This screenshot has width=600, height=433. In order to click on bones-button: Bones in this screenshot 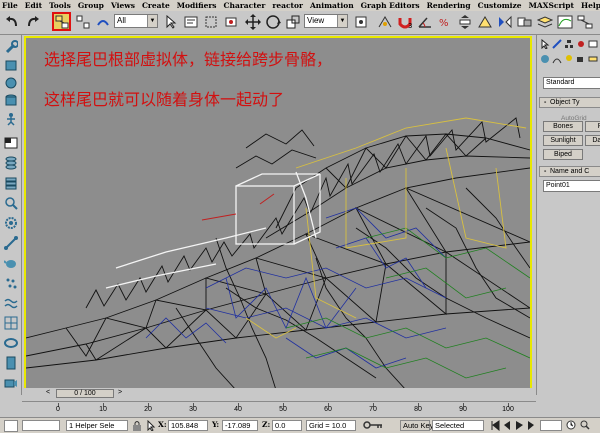, I will do `click(563, 126)`.